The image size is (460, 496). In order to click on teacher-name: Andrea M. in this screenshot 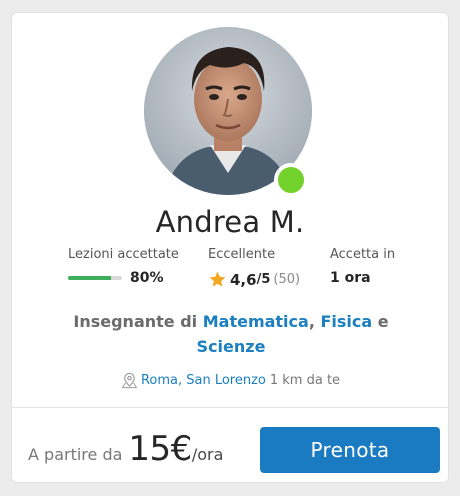, I will do `click(230, 222)`.